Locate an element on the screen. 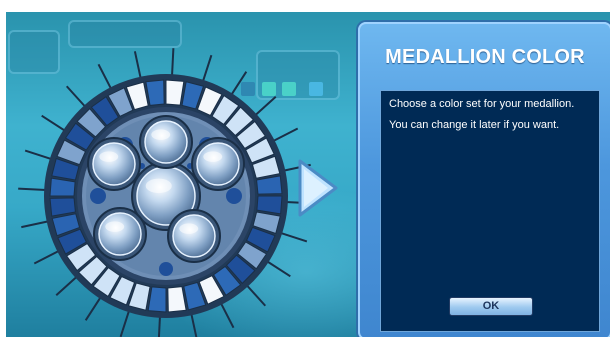  dialog-title: MEDALLION COLOR is located at coordinates (485, 57).